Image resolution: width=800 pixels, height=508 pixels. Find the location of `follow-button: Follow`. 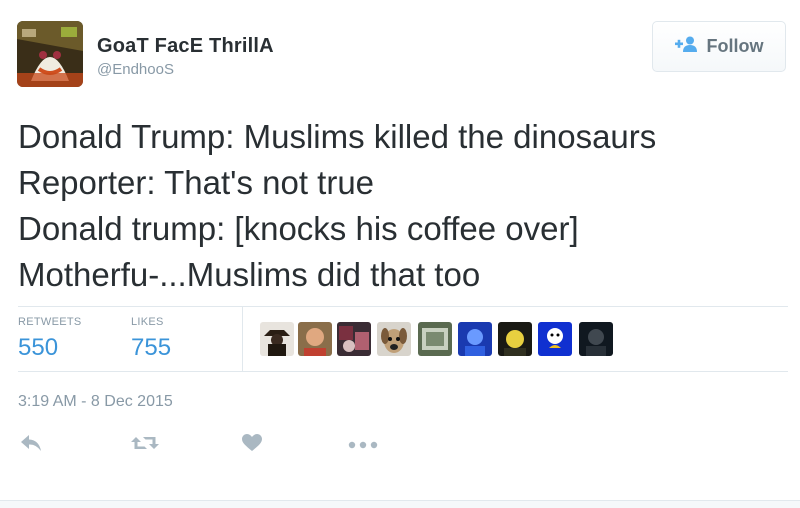

follow-button: Follow is located at coordinates (719, 46).